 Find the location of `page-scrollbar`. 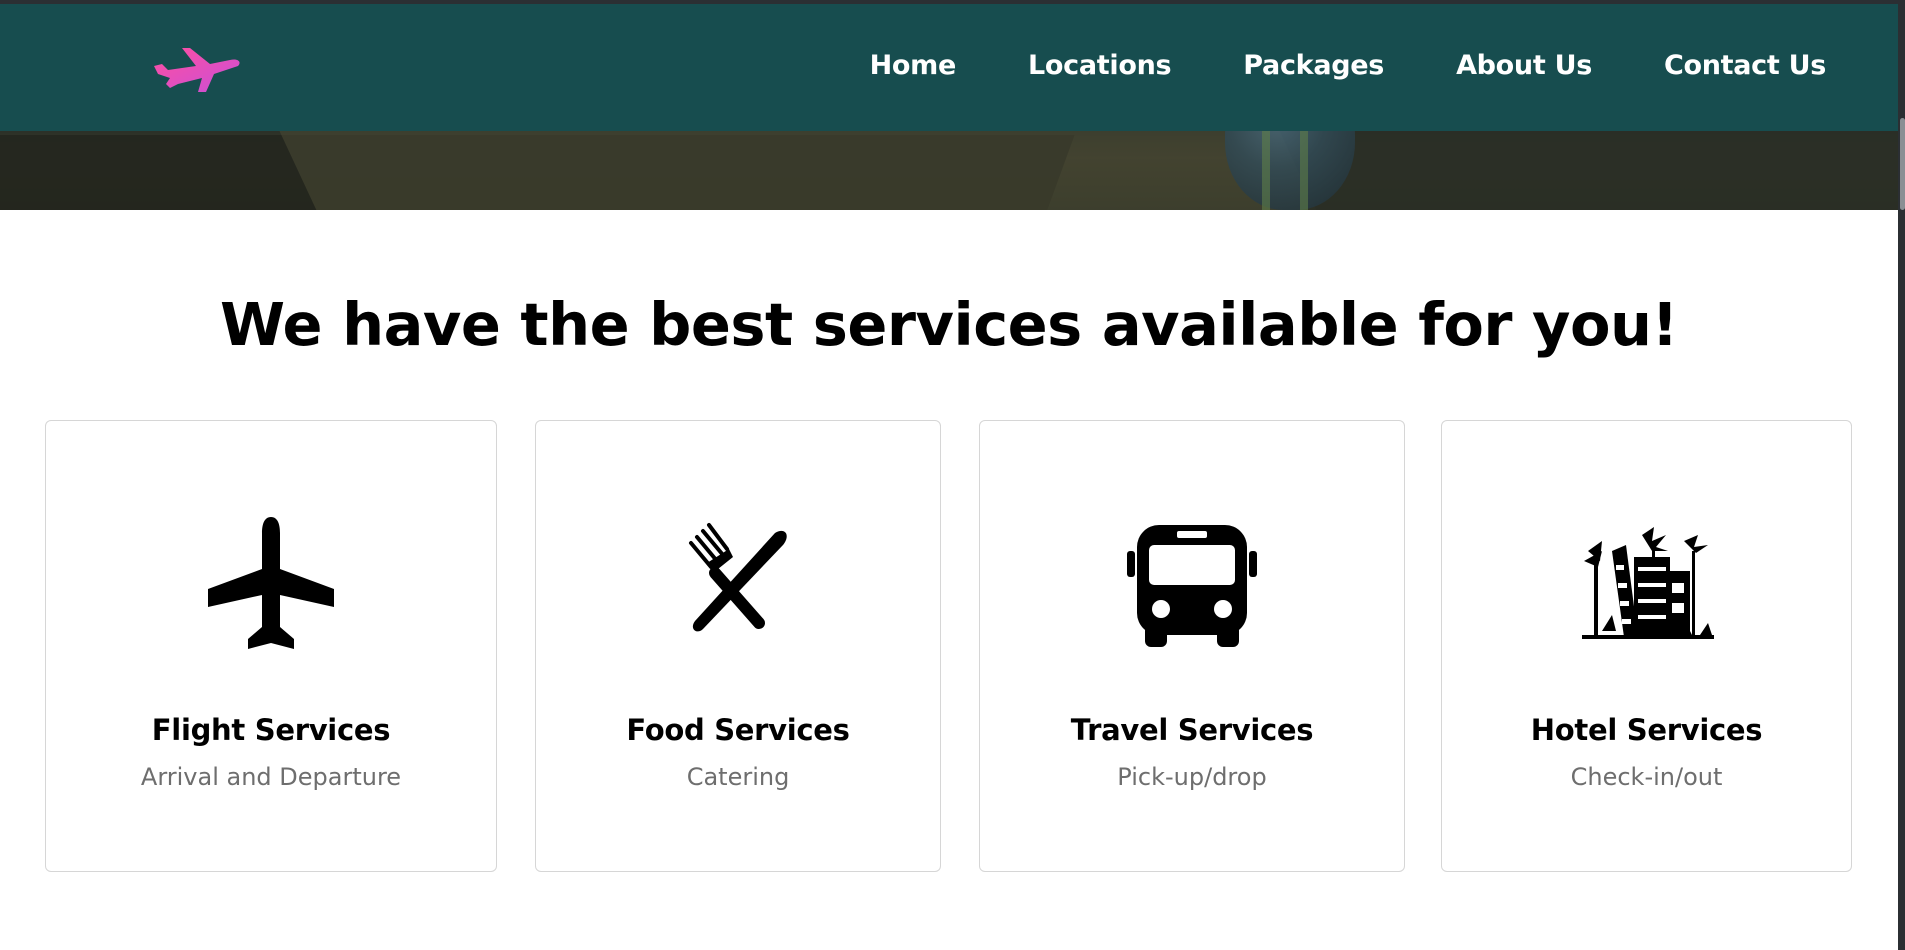

page-scrollbar is located at coordinates (1901, 475).